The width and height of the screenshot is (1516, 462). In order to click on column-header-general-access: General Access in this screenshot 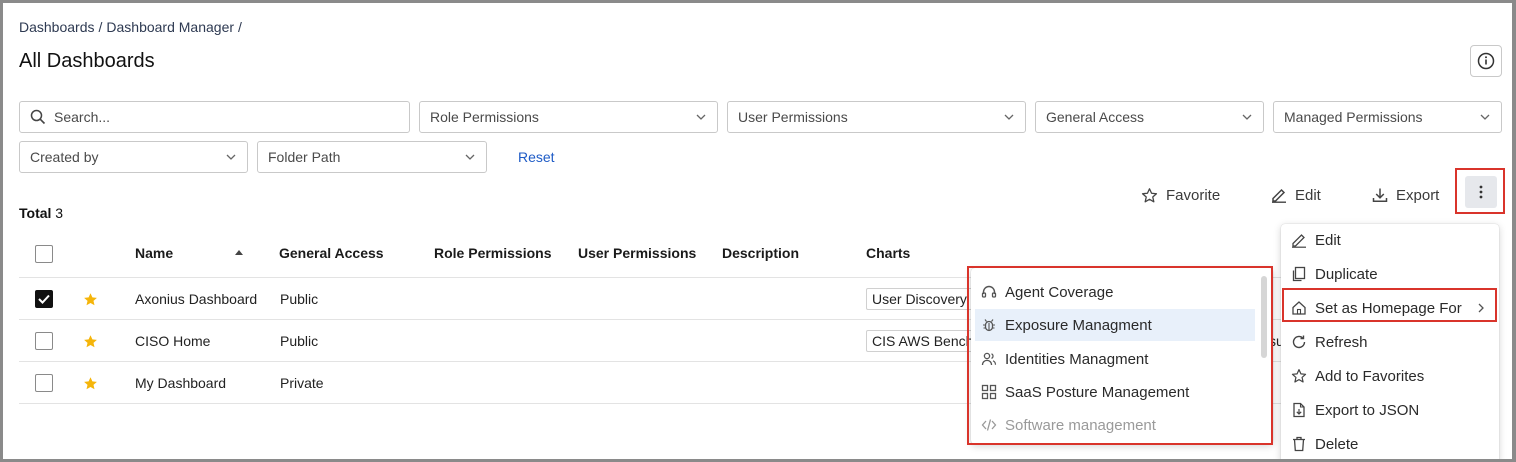, I will do `click(331, 253)`.